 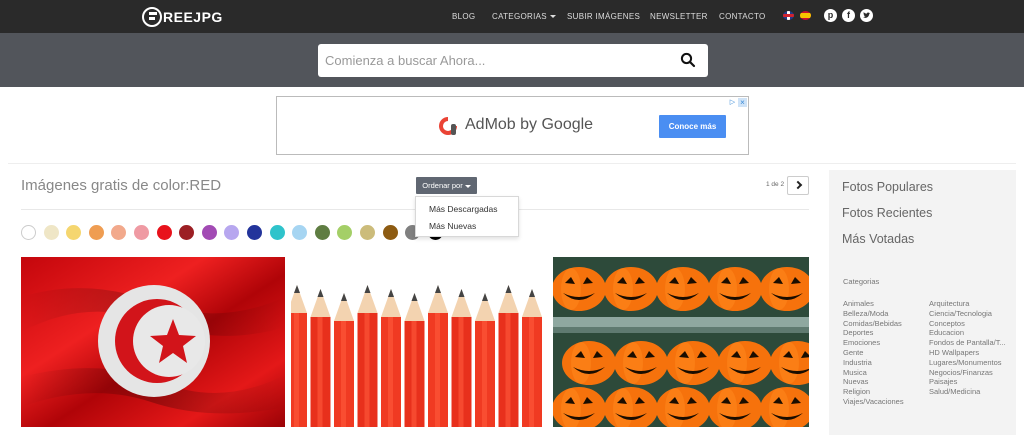 What do you see at coordinates (857, 362) in the screenshot?
I see `category-link: Industria` at bounding box center [857, 362].